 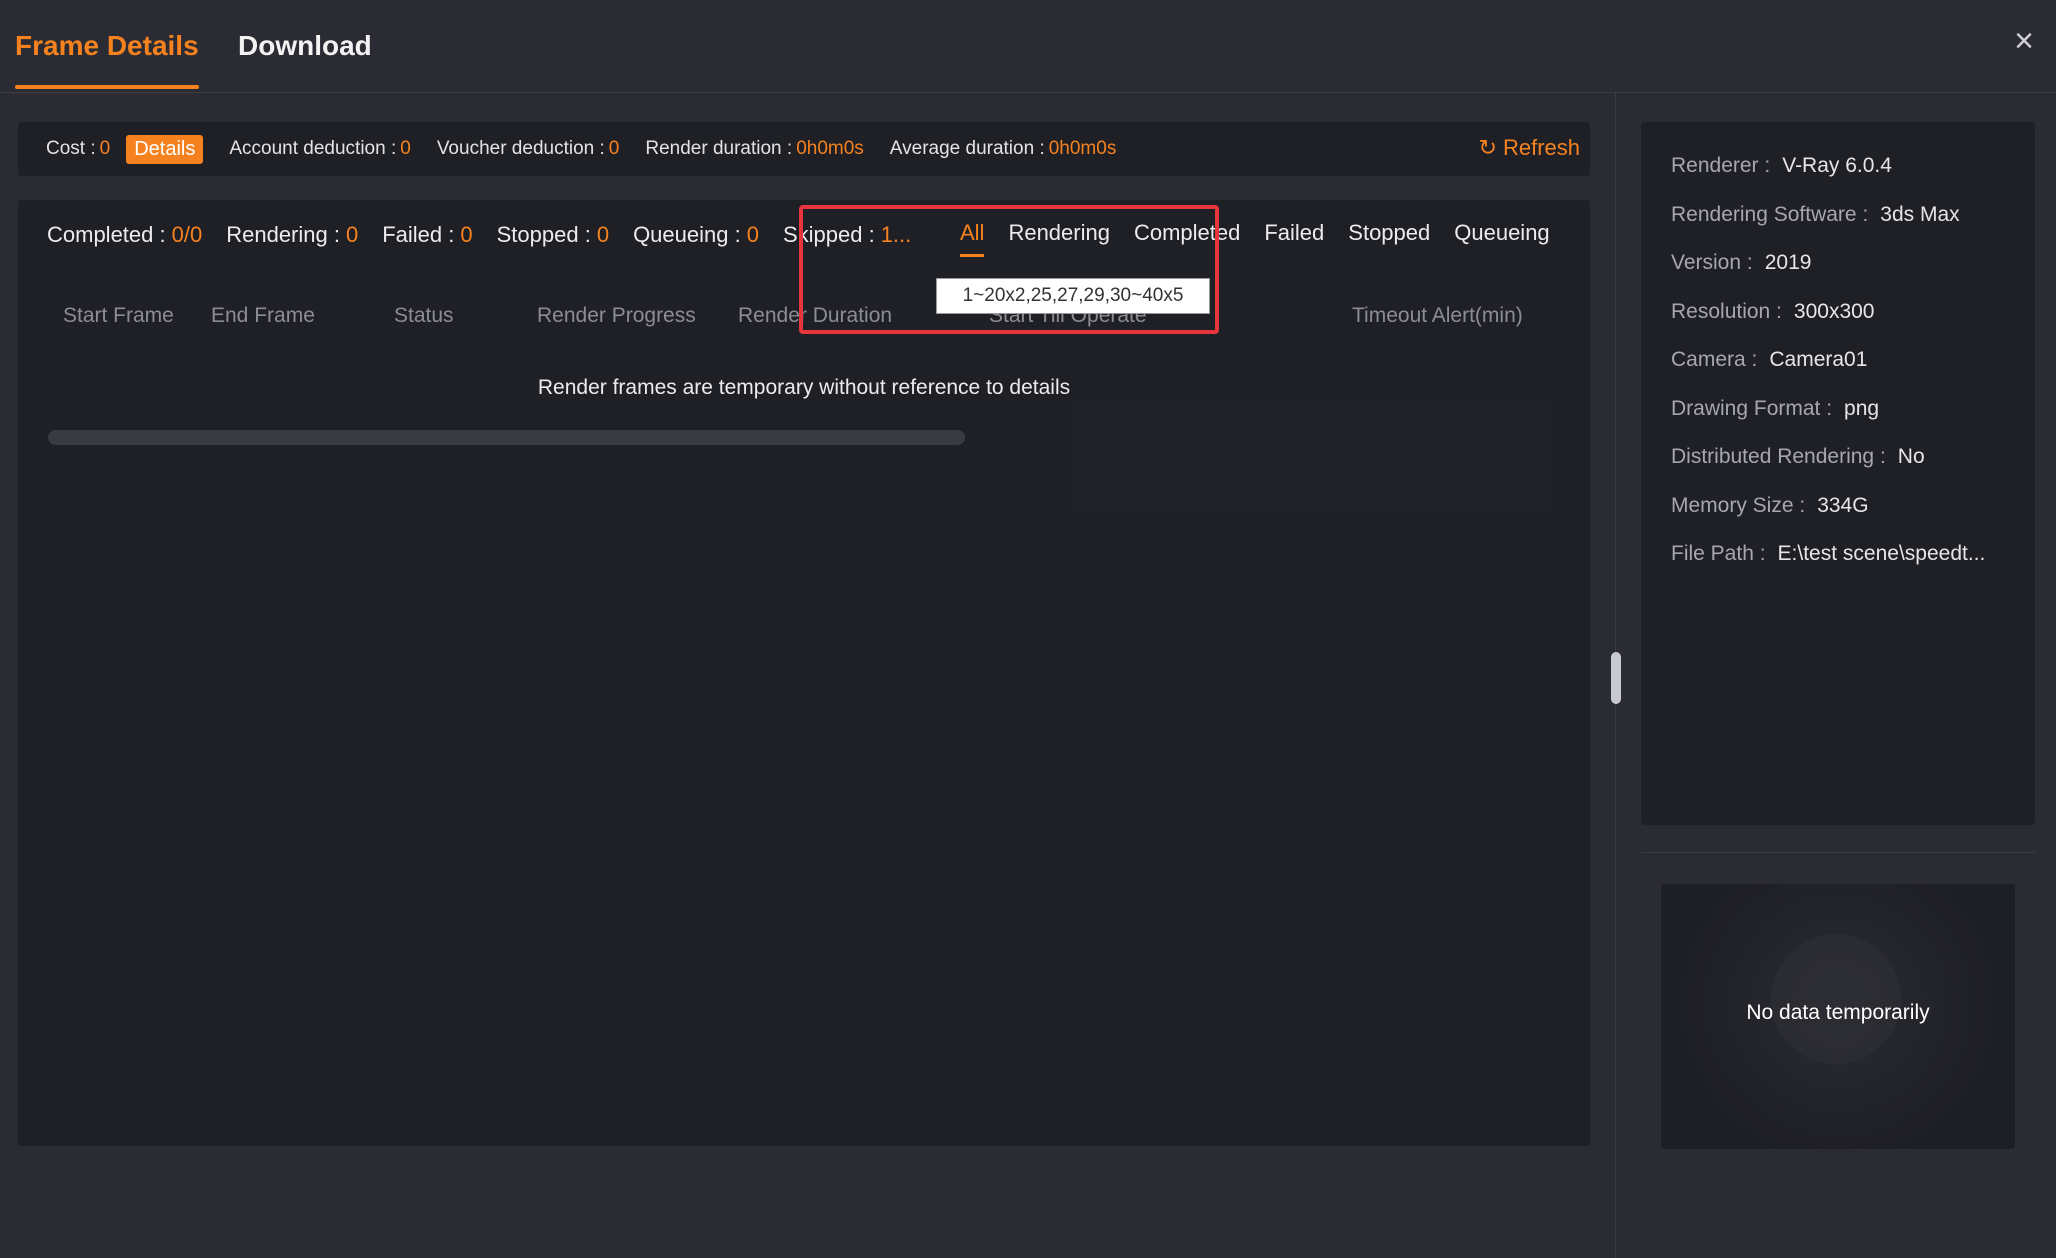 I want to click on info-format-label: Drawing Format :, so click(x=1752, y=408).